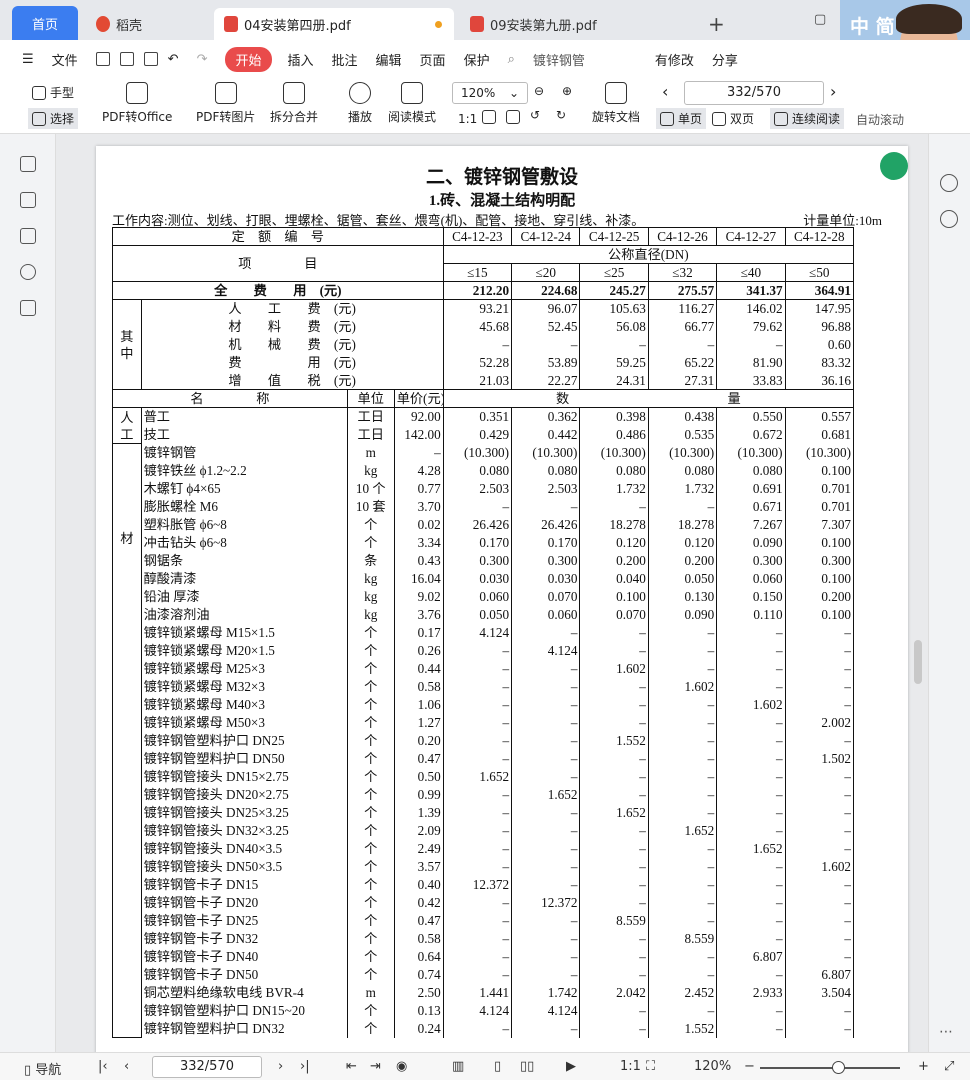  What do you see at coordinates (375, 1066) in the screenshot?
I see `forward-icon: ⇥` at bounding box center [375, 1066].